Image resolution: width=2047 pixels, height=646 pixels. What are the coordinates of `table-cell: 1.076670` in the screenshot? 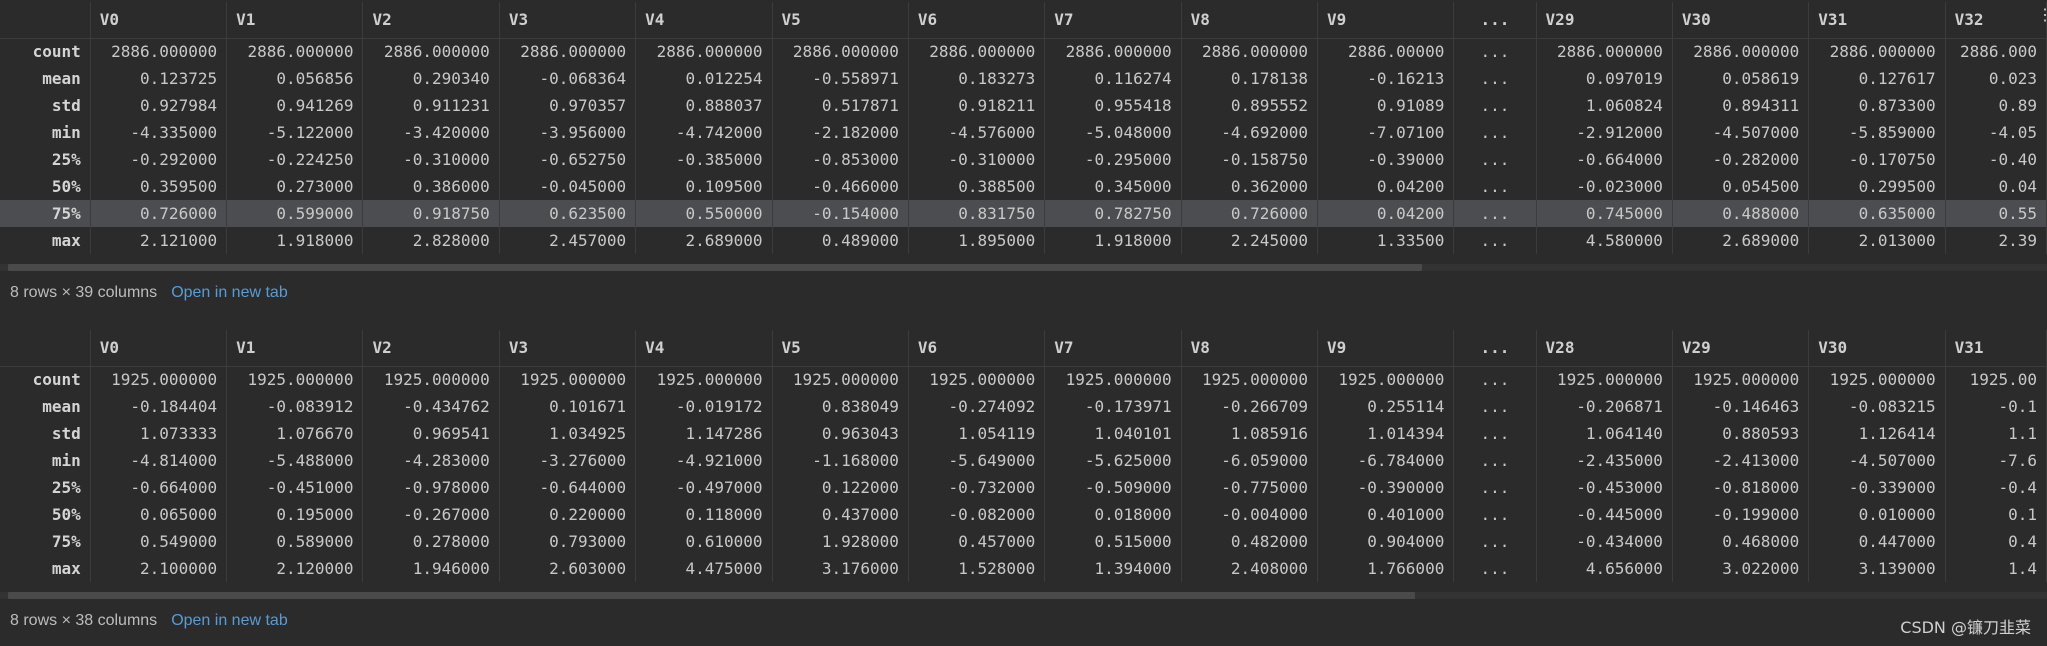 It's located at (295, 433).